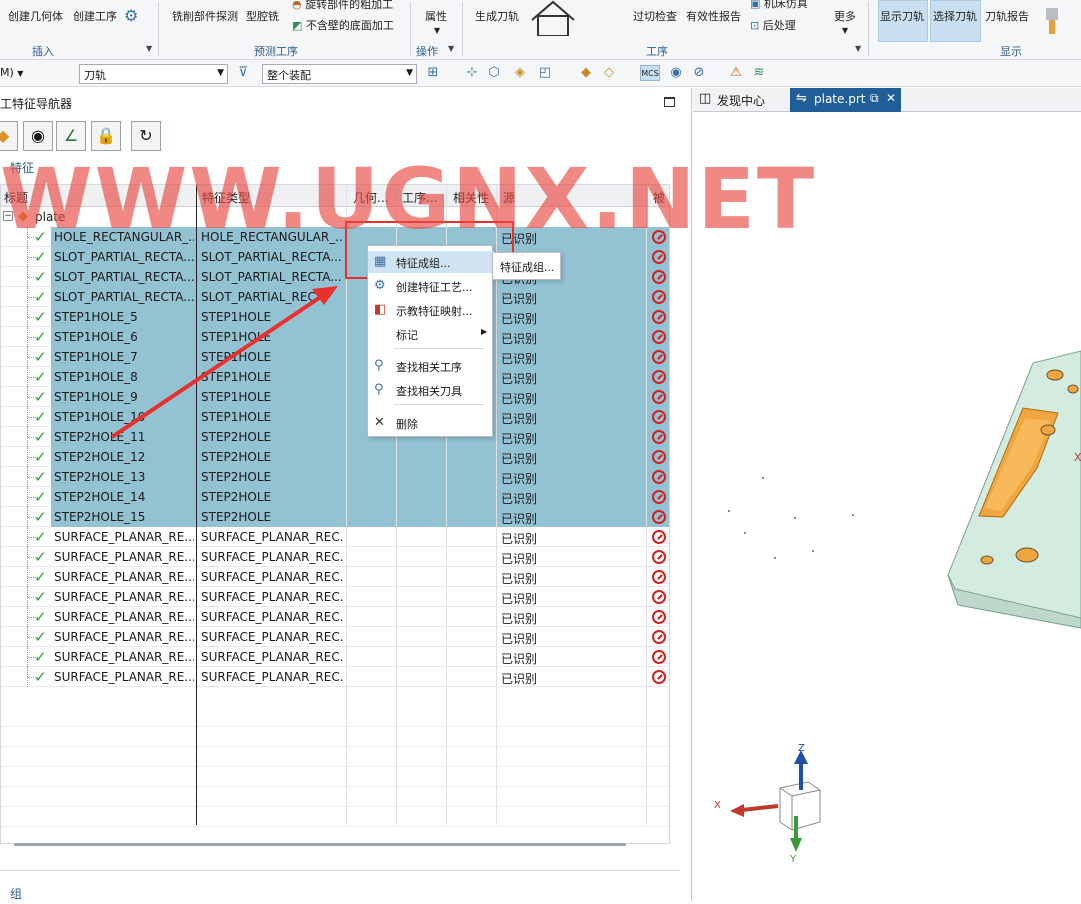 The height and width of the screenshot is (904, 1081). Describe the element at coordinates (299, 25) in the screenshot. I see `floor-icon: ◩` at that location.